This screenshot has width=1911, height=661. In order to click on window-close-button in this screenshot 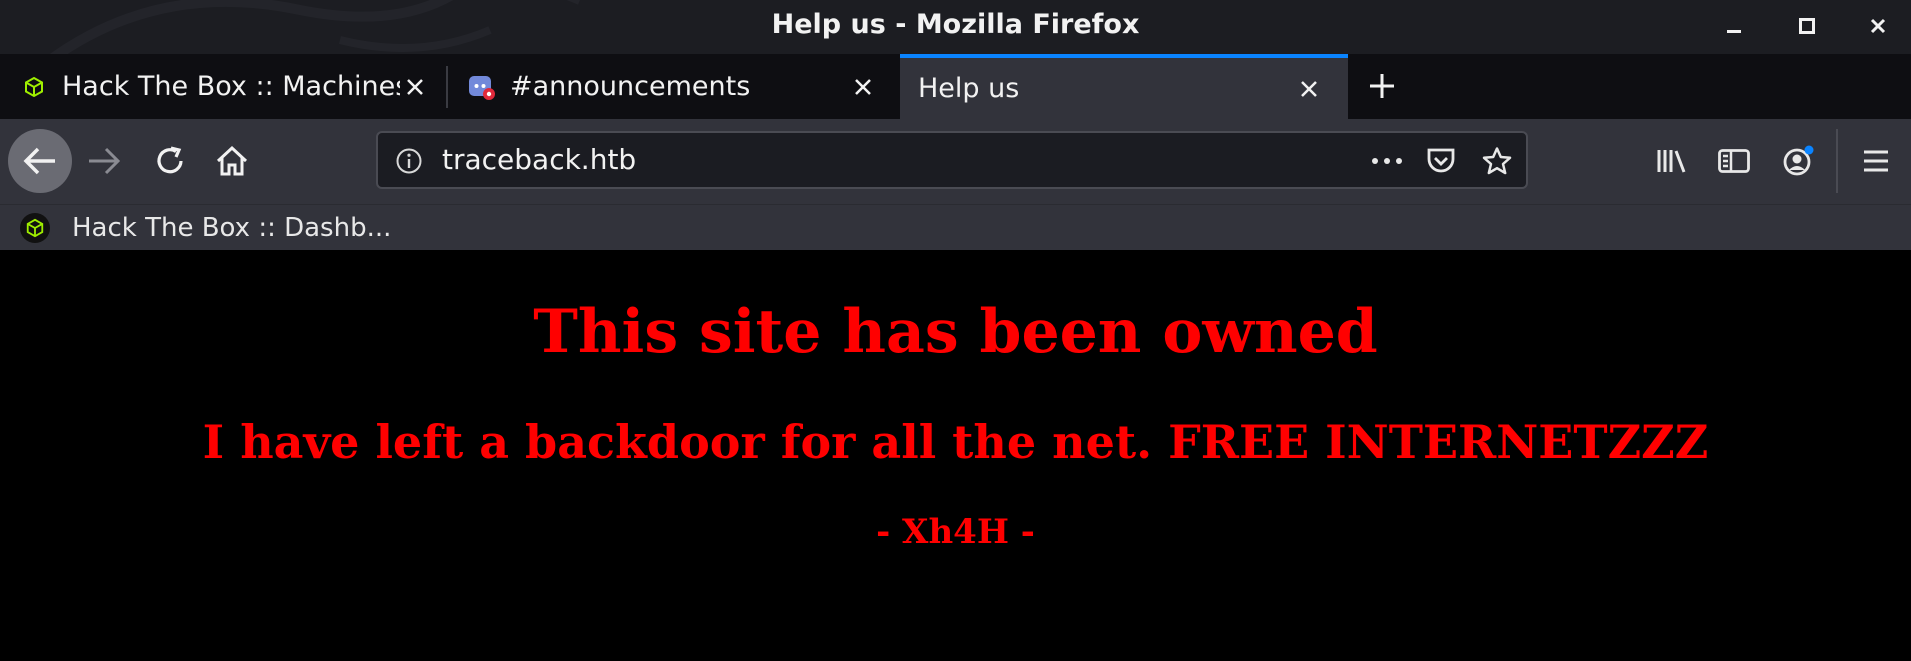, I will do `click(1878, 26)`.